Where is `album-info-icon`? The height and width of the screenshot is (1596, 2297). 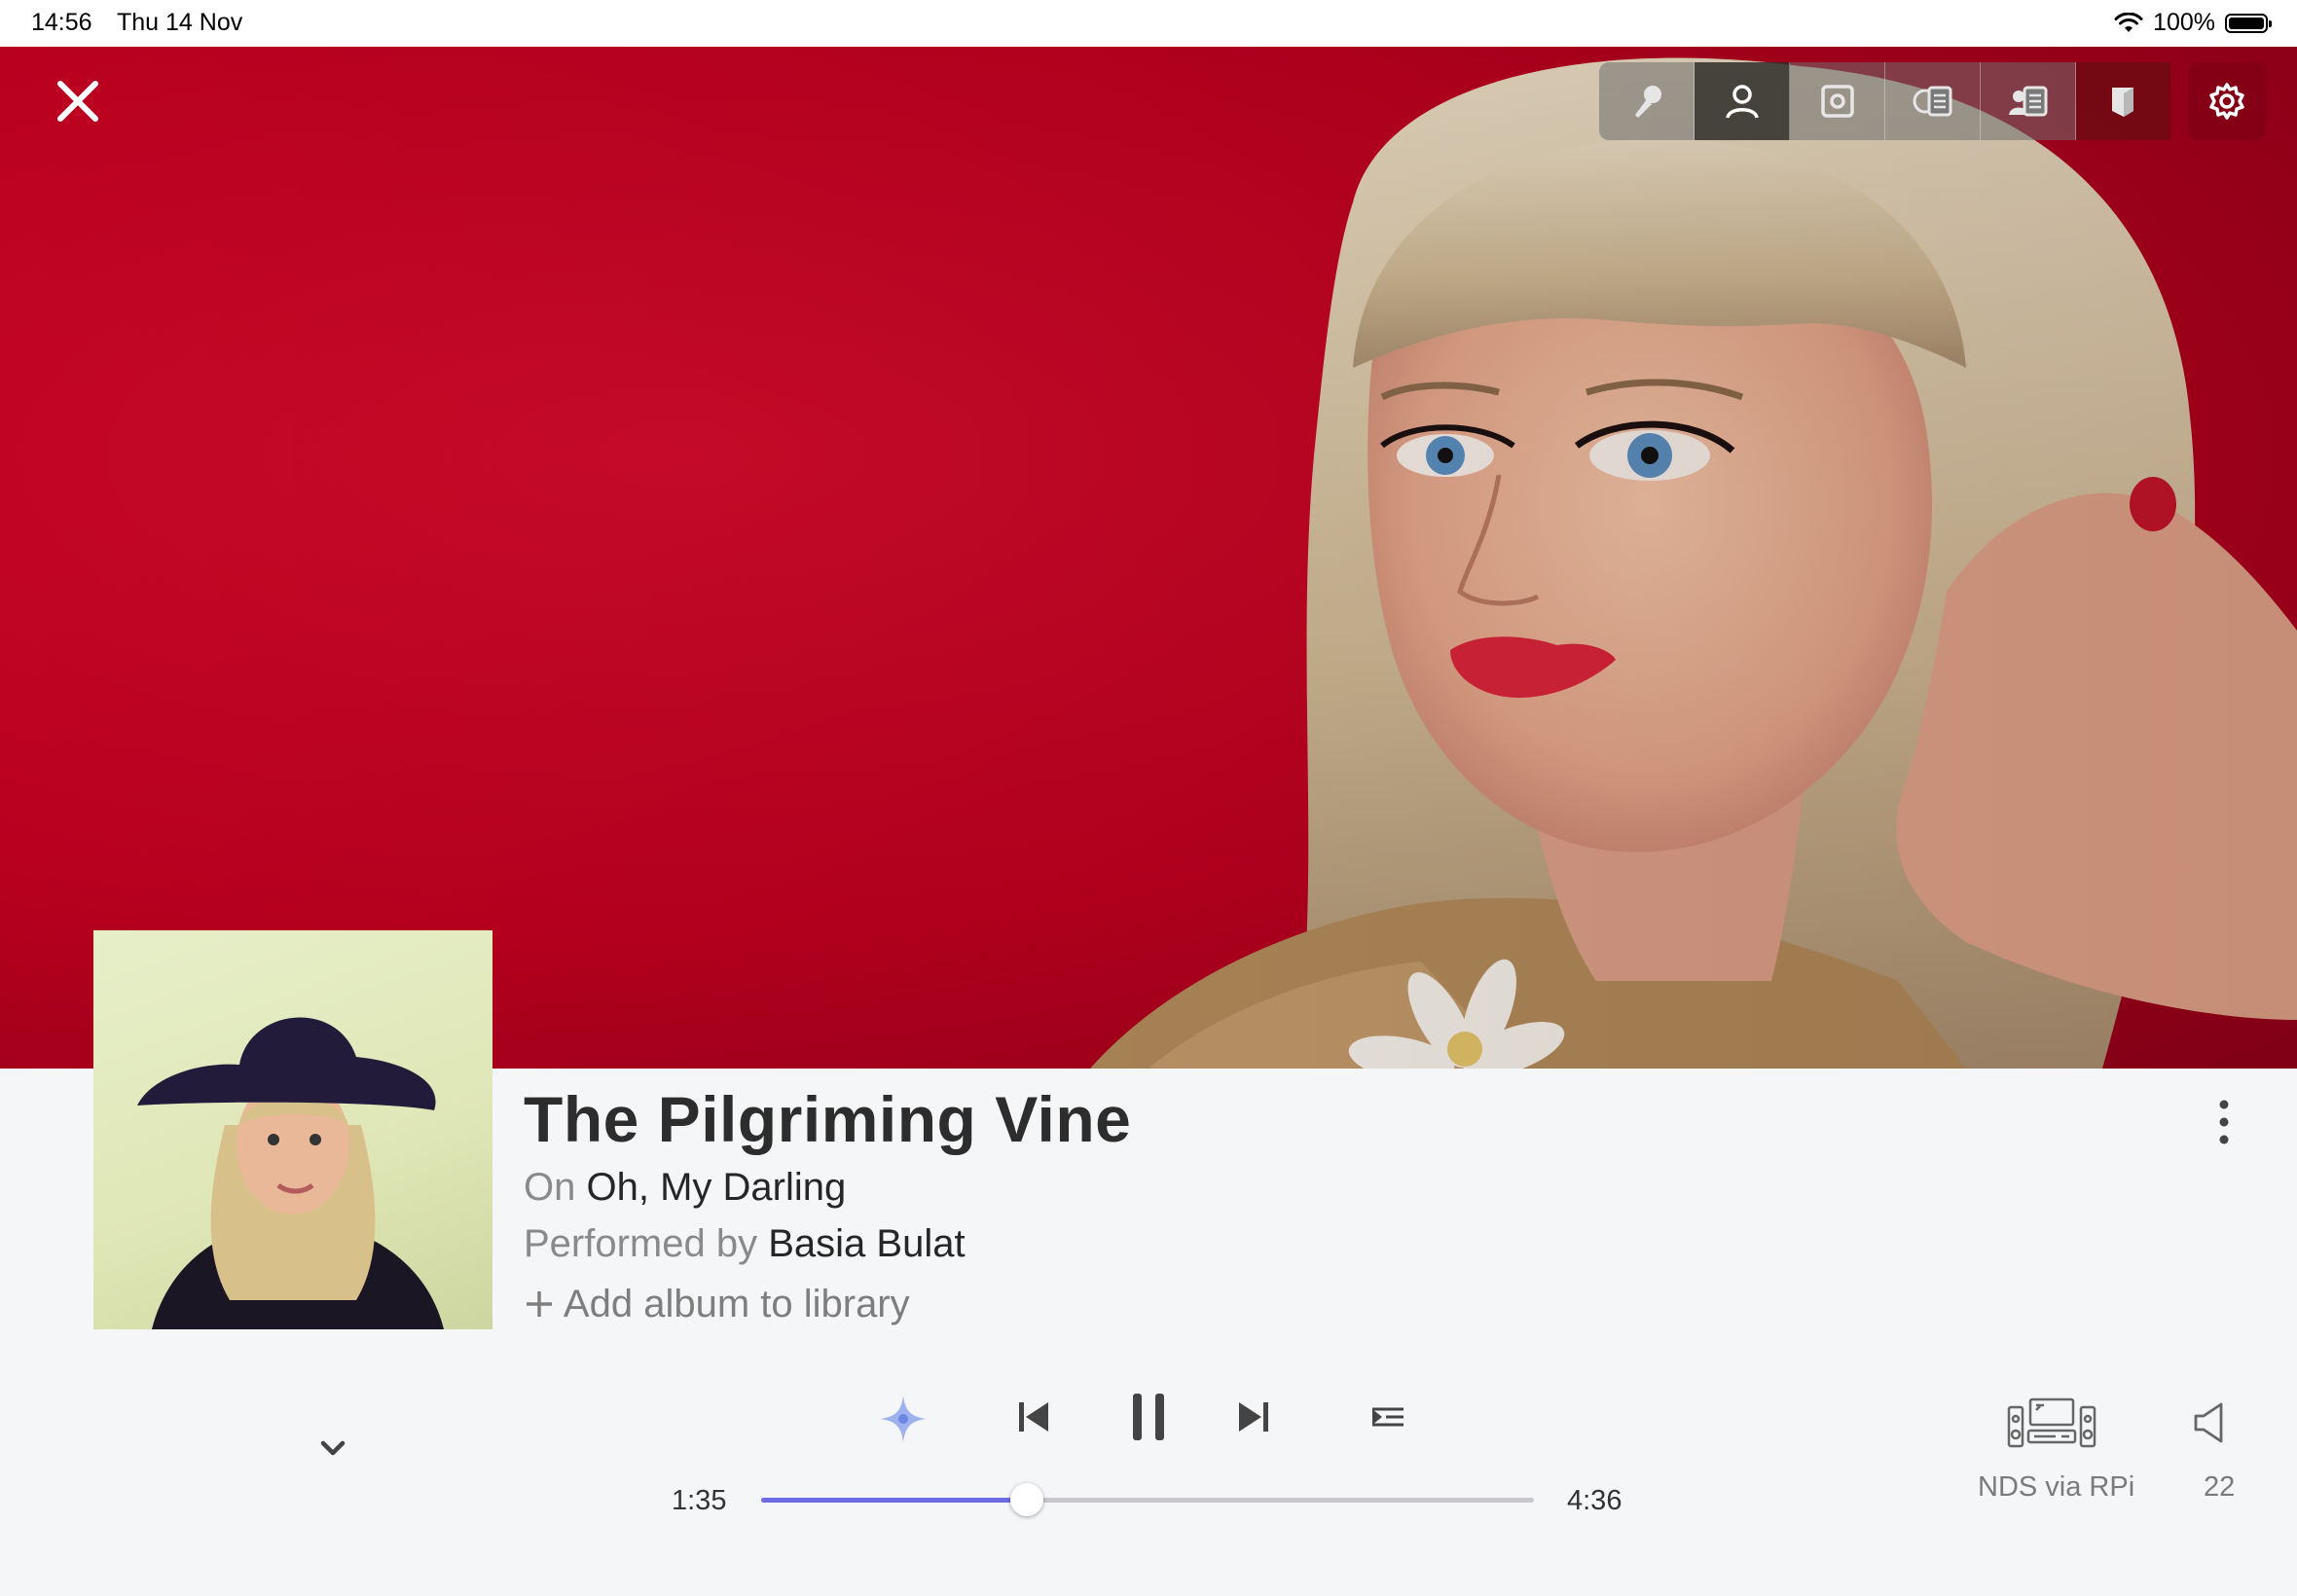
album-info-icon is located at coordinates (1932, 101).